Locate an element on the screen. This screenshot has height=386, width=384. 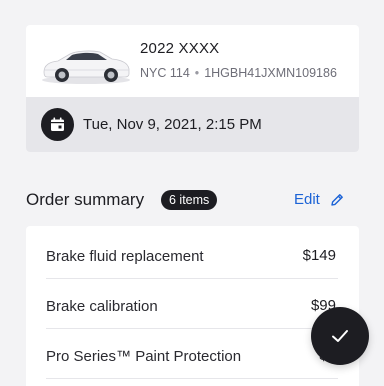
edit-button: Edit is located at coordinates (318, 199).